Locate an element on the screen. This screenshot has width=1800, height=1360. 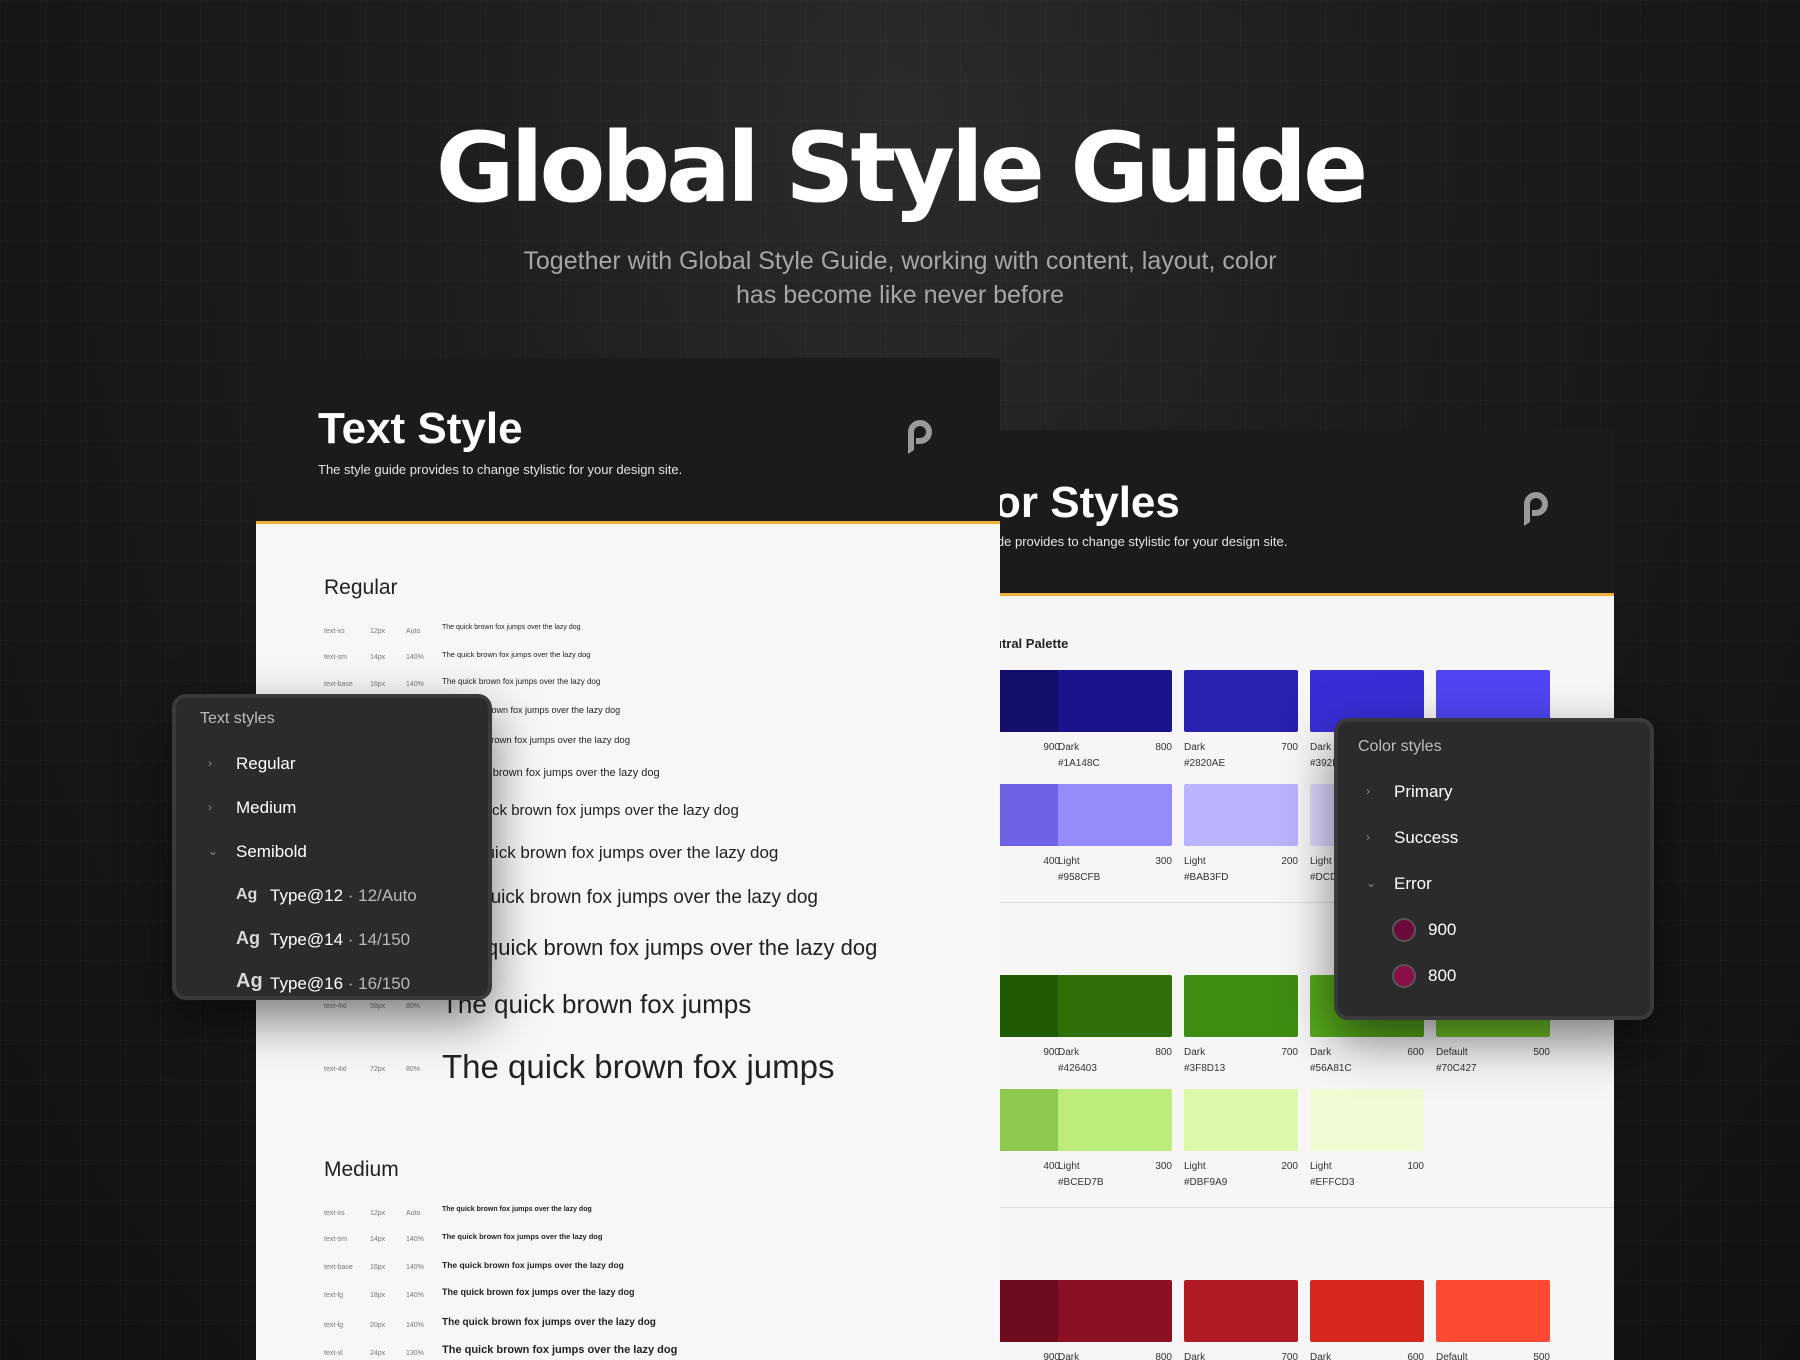
text-style-subitem: Type@14 · 14/150 is located at coordinates (340, 940).